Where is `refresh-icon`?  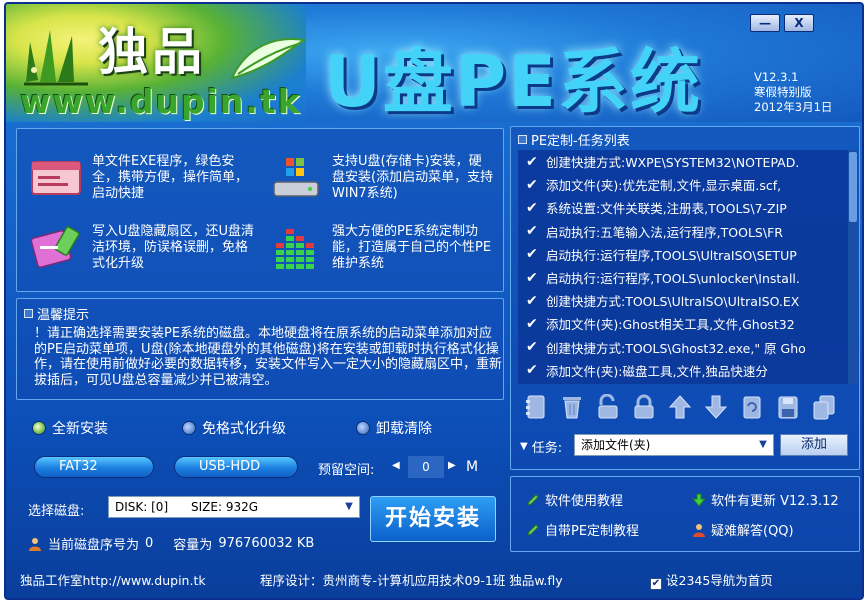 refresh-icon is located at coordinates (752, 407).